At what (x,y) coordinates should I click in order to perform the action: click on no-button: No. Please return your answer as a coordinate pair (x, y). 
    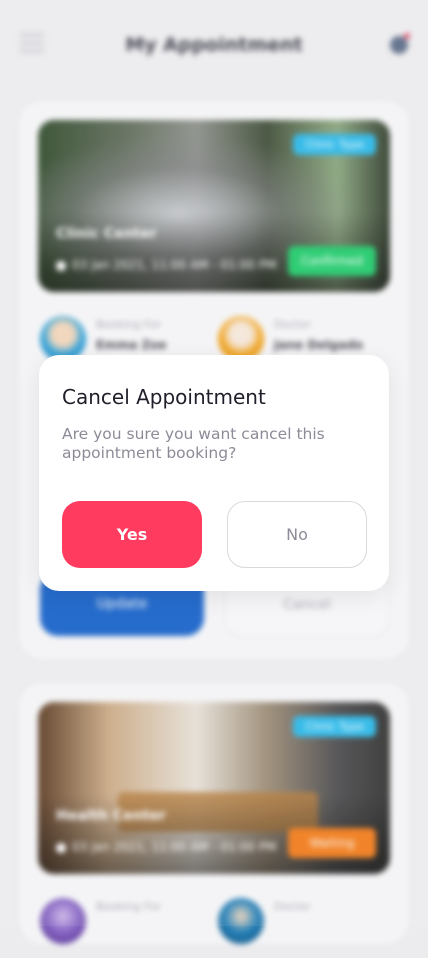
    Looking at the image, I should click on (297, 534).